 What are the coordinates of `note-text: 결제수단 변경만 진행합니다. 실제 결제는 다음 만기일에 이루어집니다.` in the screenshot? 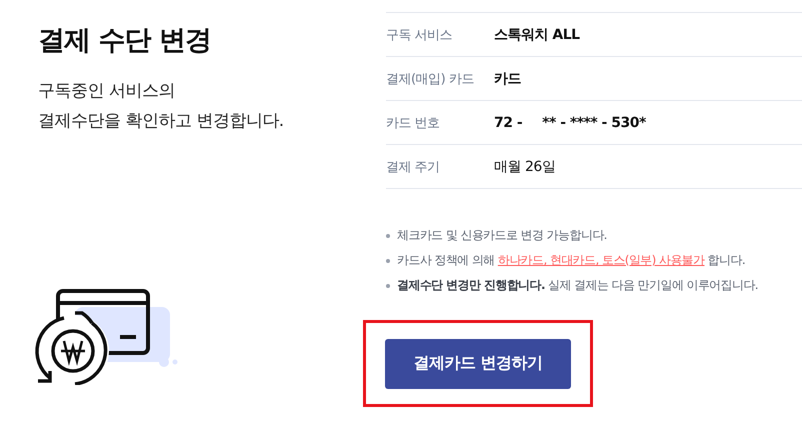 It's located at (577, 285).